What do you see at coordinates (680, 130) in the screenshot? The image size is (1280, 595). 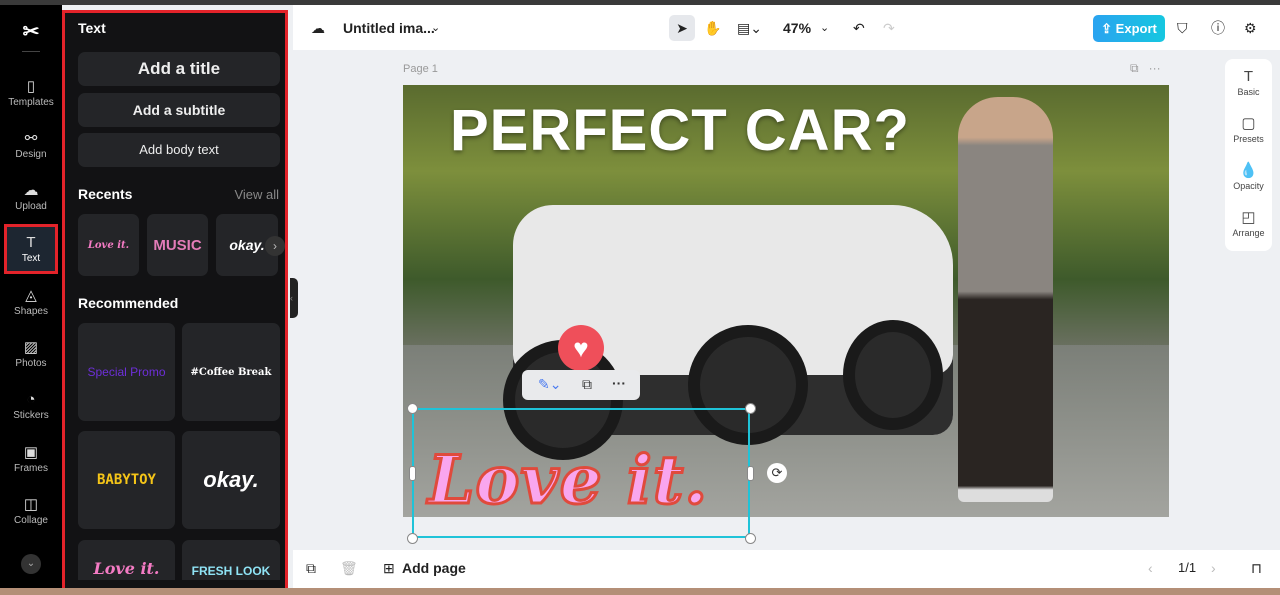 I see `headline-text: PERFECT CAR?` at bounding box center [680, 130].